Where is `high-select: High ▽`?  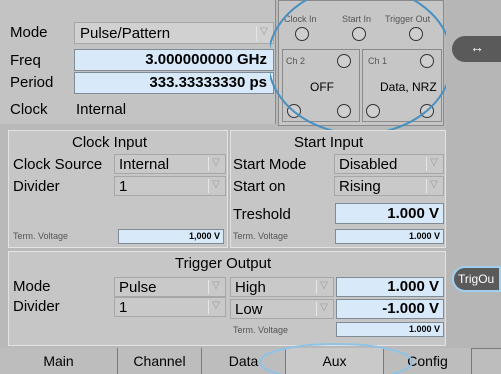 high-select: High ▽ is located at coordinates (282, 287).